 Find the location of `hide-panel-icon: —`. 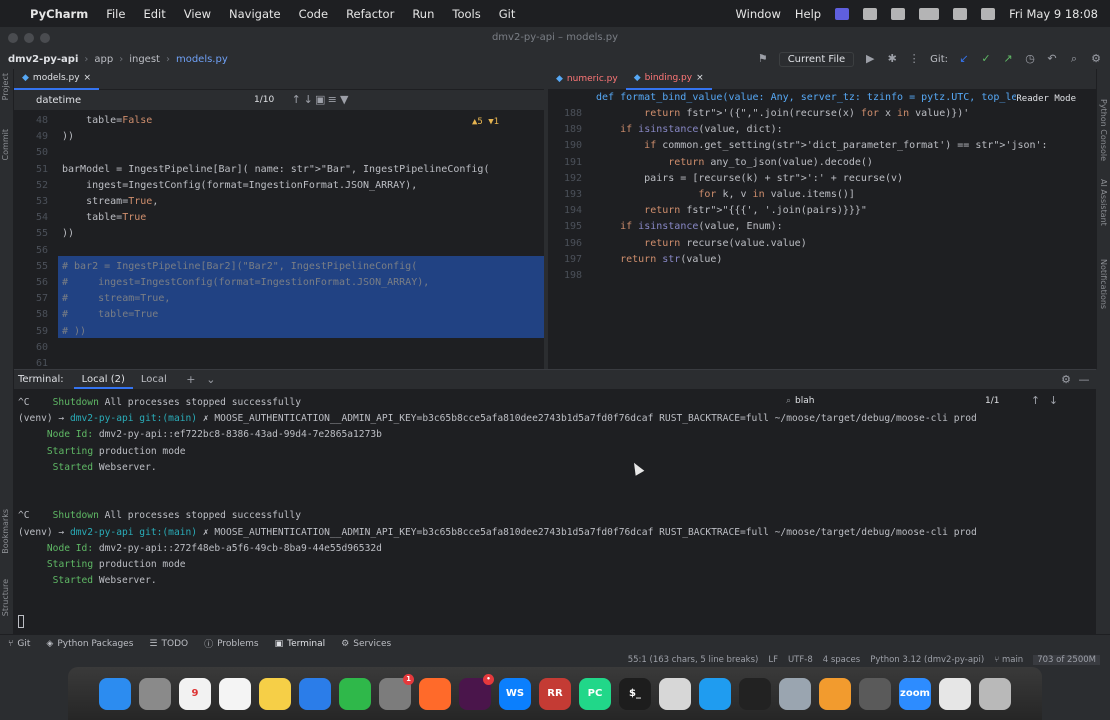

hide-panel-icon: — is located at coordinates (1084, 379).